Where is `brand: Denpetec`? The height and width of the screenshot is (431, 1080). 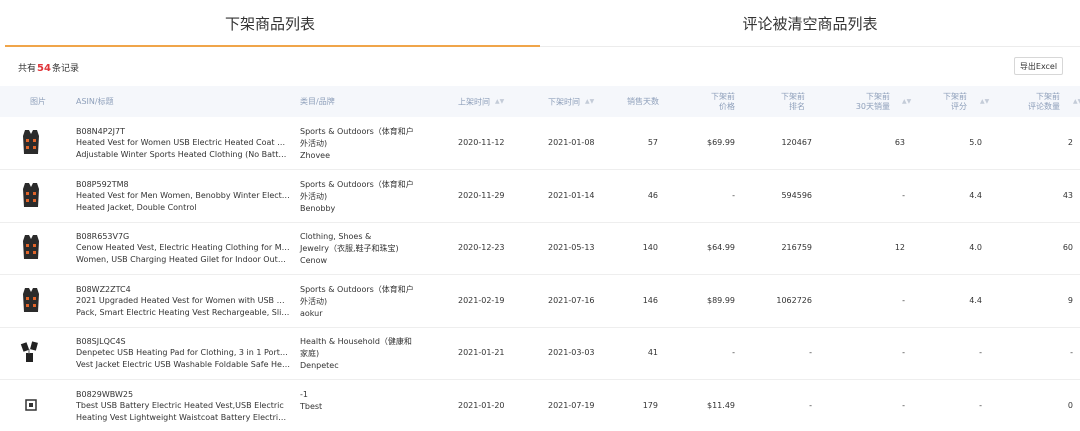
brand: Denpetec is located at coordinates (319, 365).